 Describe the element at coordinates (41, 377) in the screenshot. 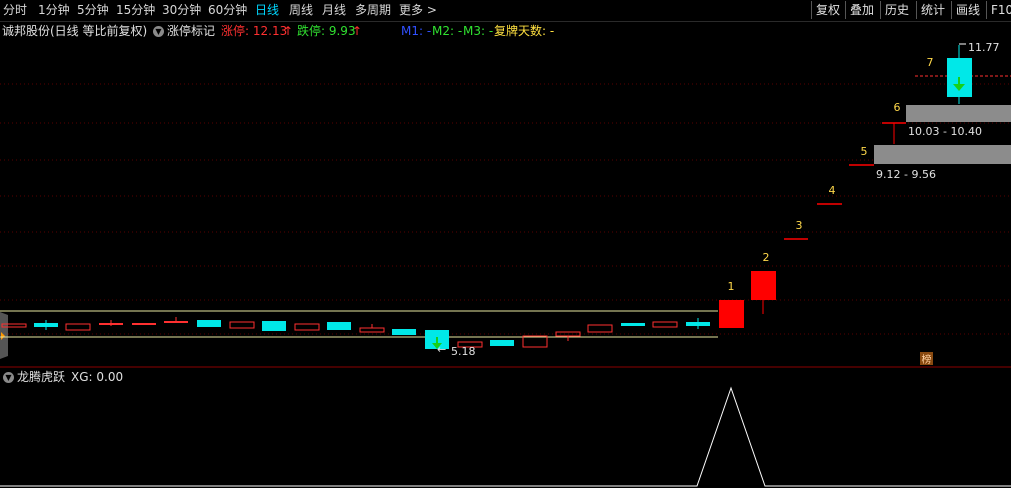

I see `lower-indicator-name: 龙腾虎跃` at that location.